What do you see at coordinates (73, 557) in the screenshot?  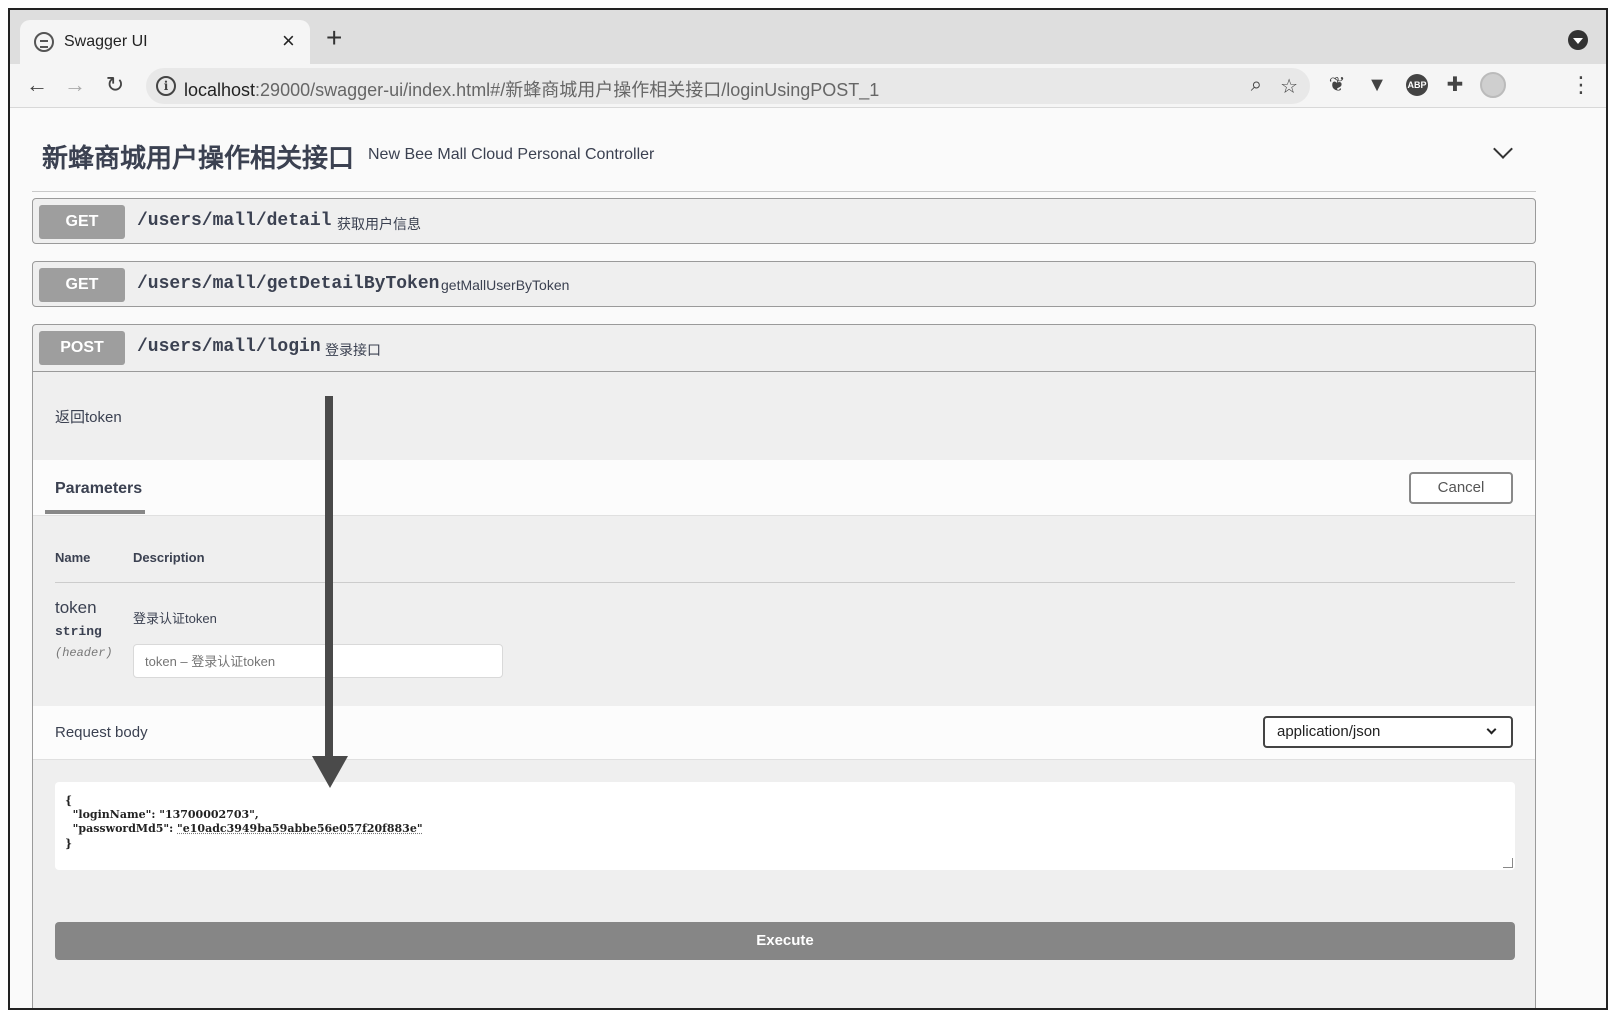 I see `column-header-name: Name` at bounding box center [73, 557].